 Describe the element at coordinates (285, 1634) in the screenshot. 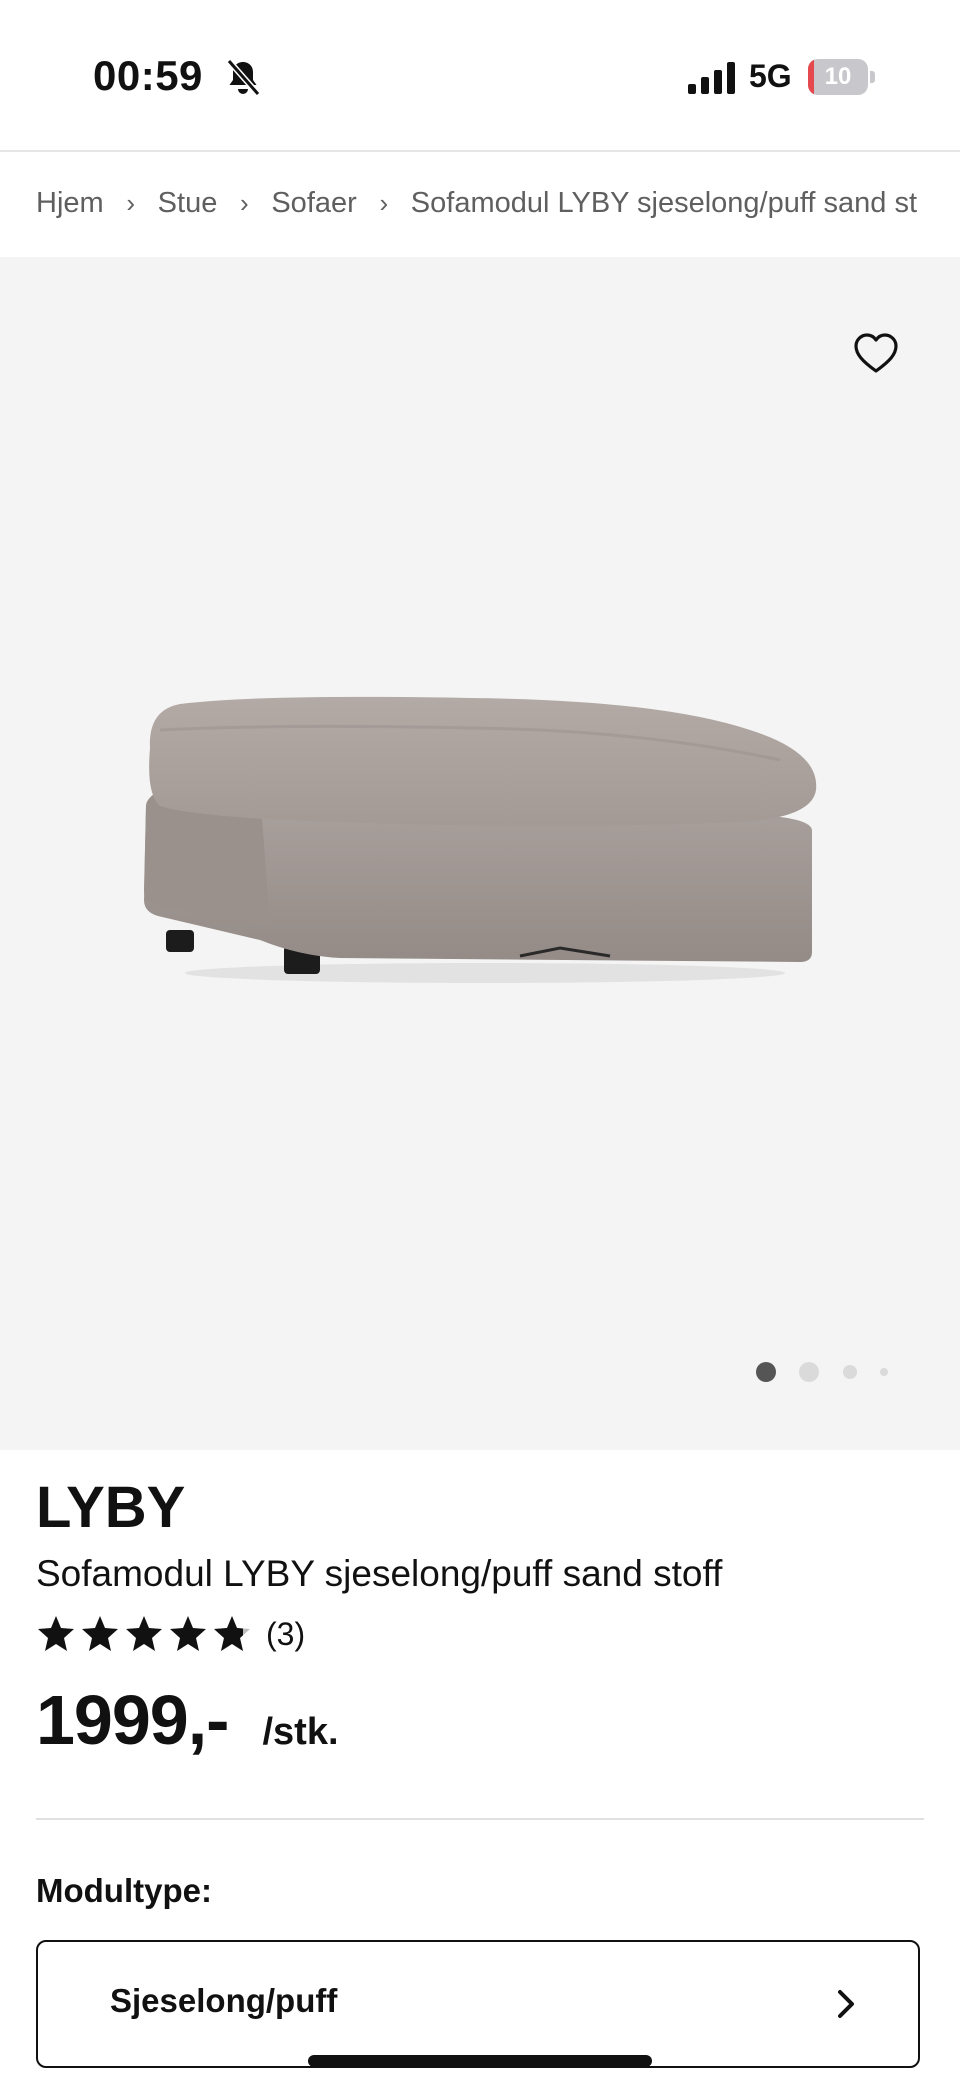

I see `review-count: (3)` at that location.